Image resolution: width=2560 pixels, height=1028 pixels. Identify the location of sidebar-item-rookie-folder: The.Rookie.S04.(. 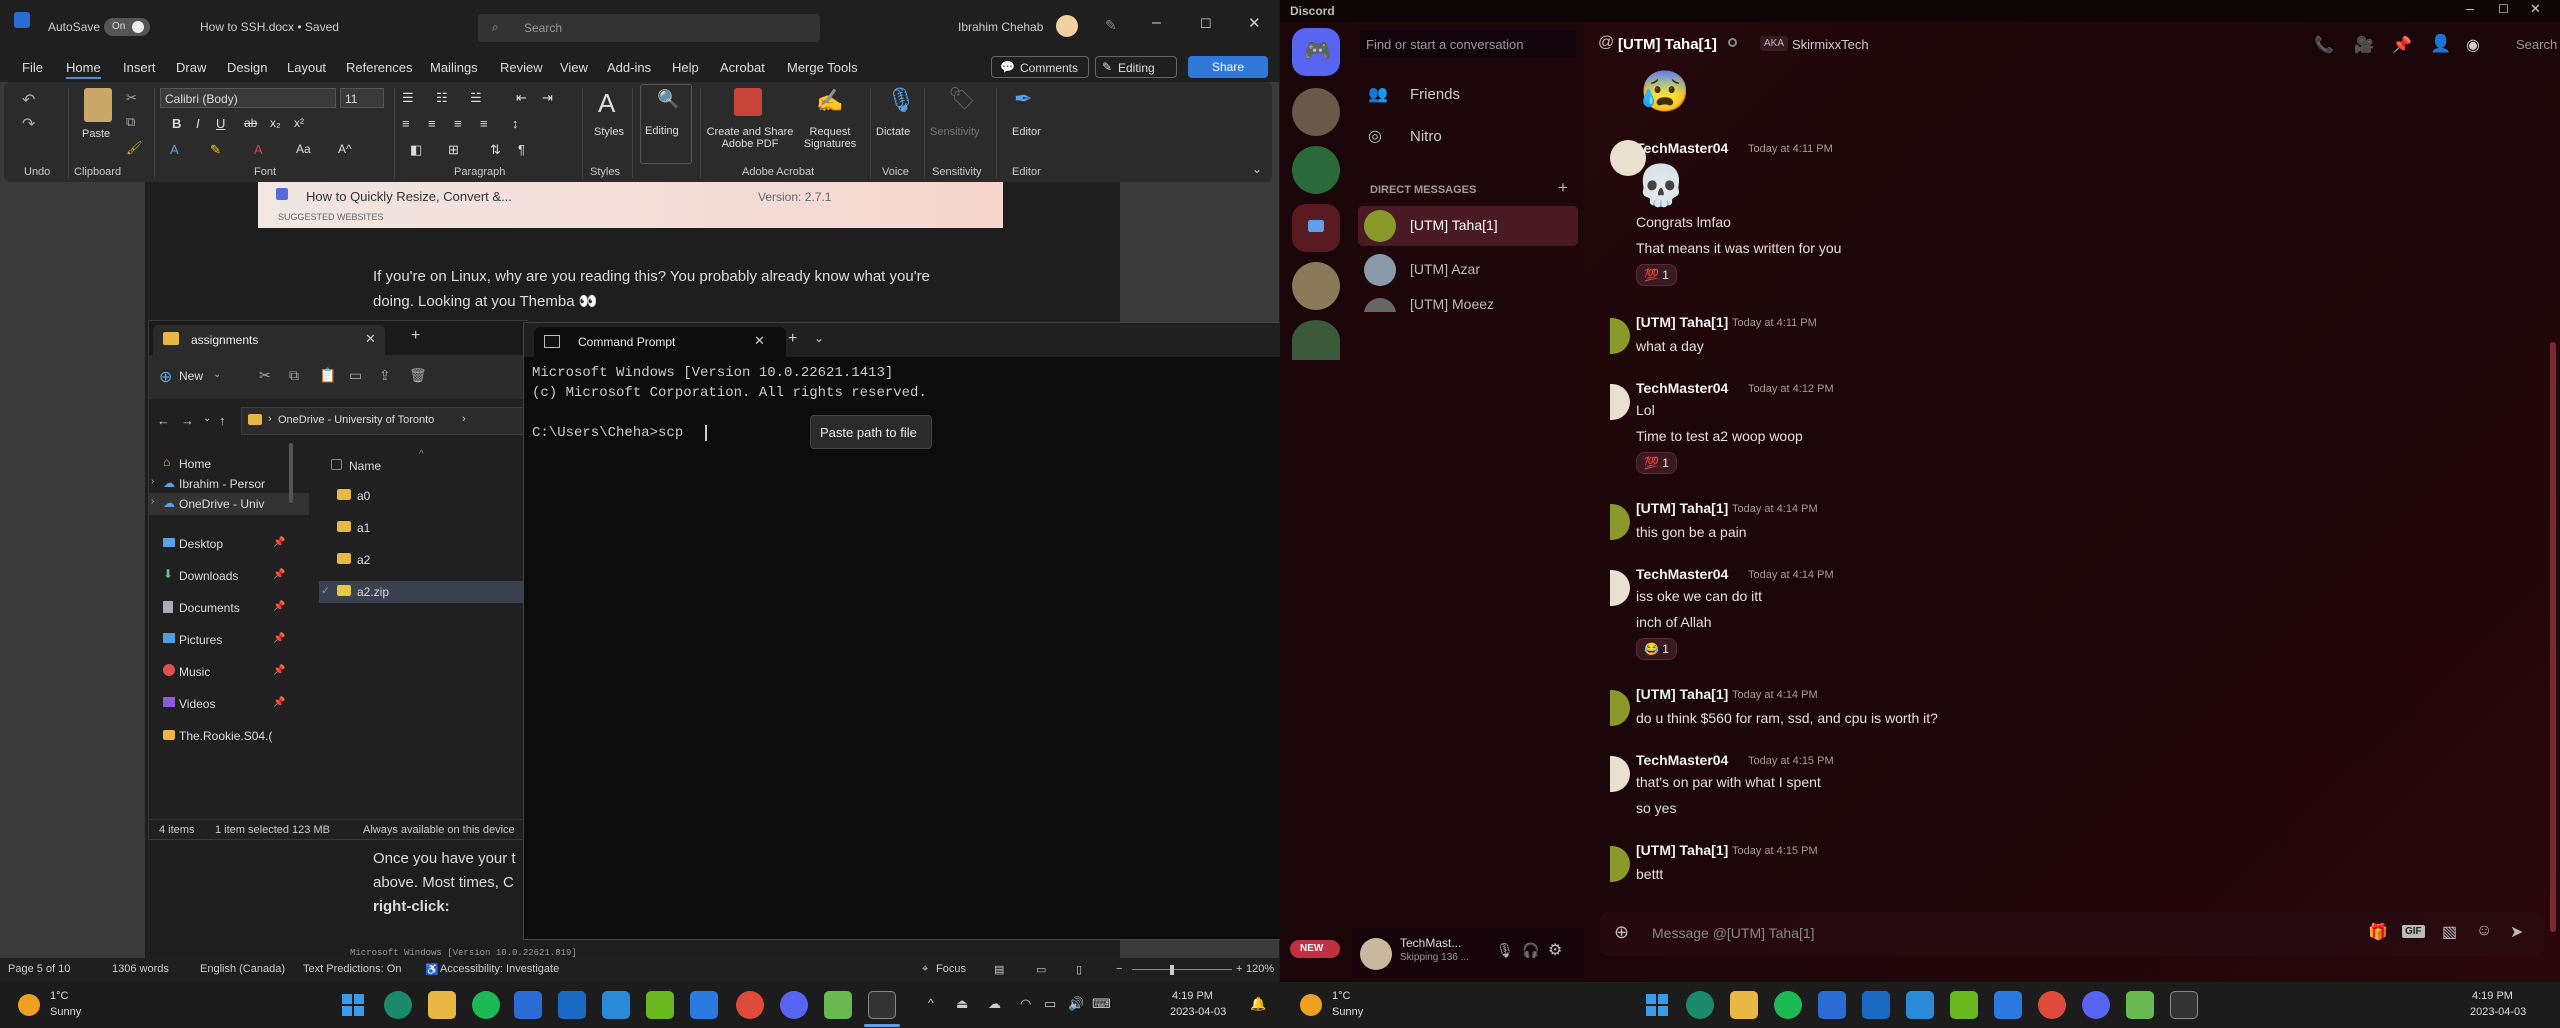
(229, 736).